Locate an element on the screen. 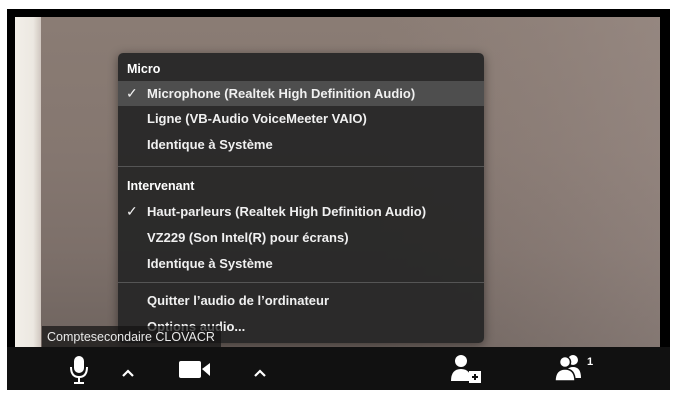  microphone-button is located at coordinates (80, 368).